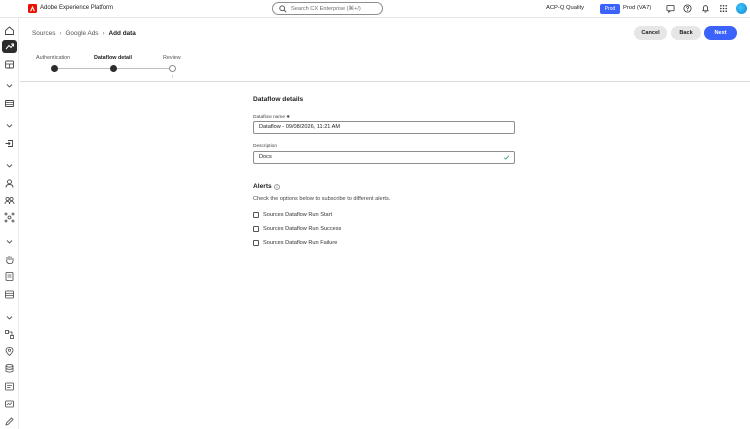 This screenshot has width=750, height=429. Describe the element at coordinates (271, 117) in the screenshot. I see `dataflow-name-label: Dataflow name ✱` at that location.